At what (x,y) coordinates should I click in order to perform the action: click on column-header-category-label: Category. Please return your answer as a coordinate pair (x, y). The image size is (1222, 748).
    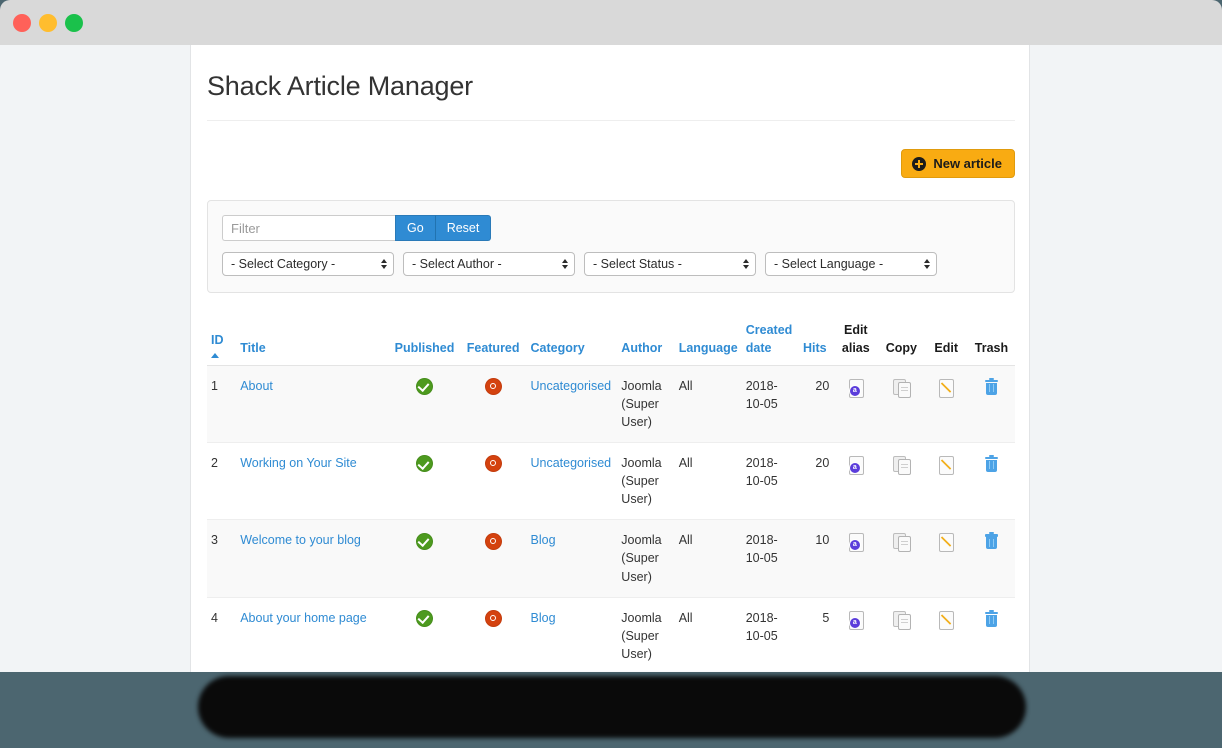
    Looking at the image, I should click on (558, 348).